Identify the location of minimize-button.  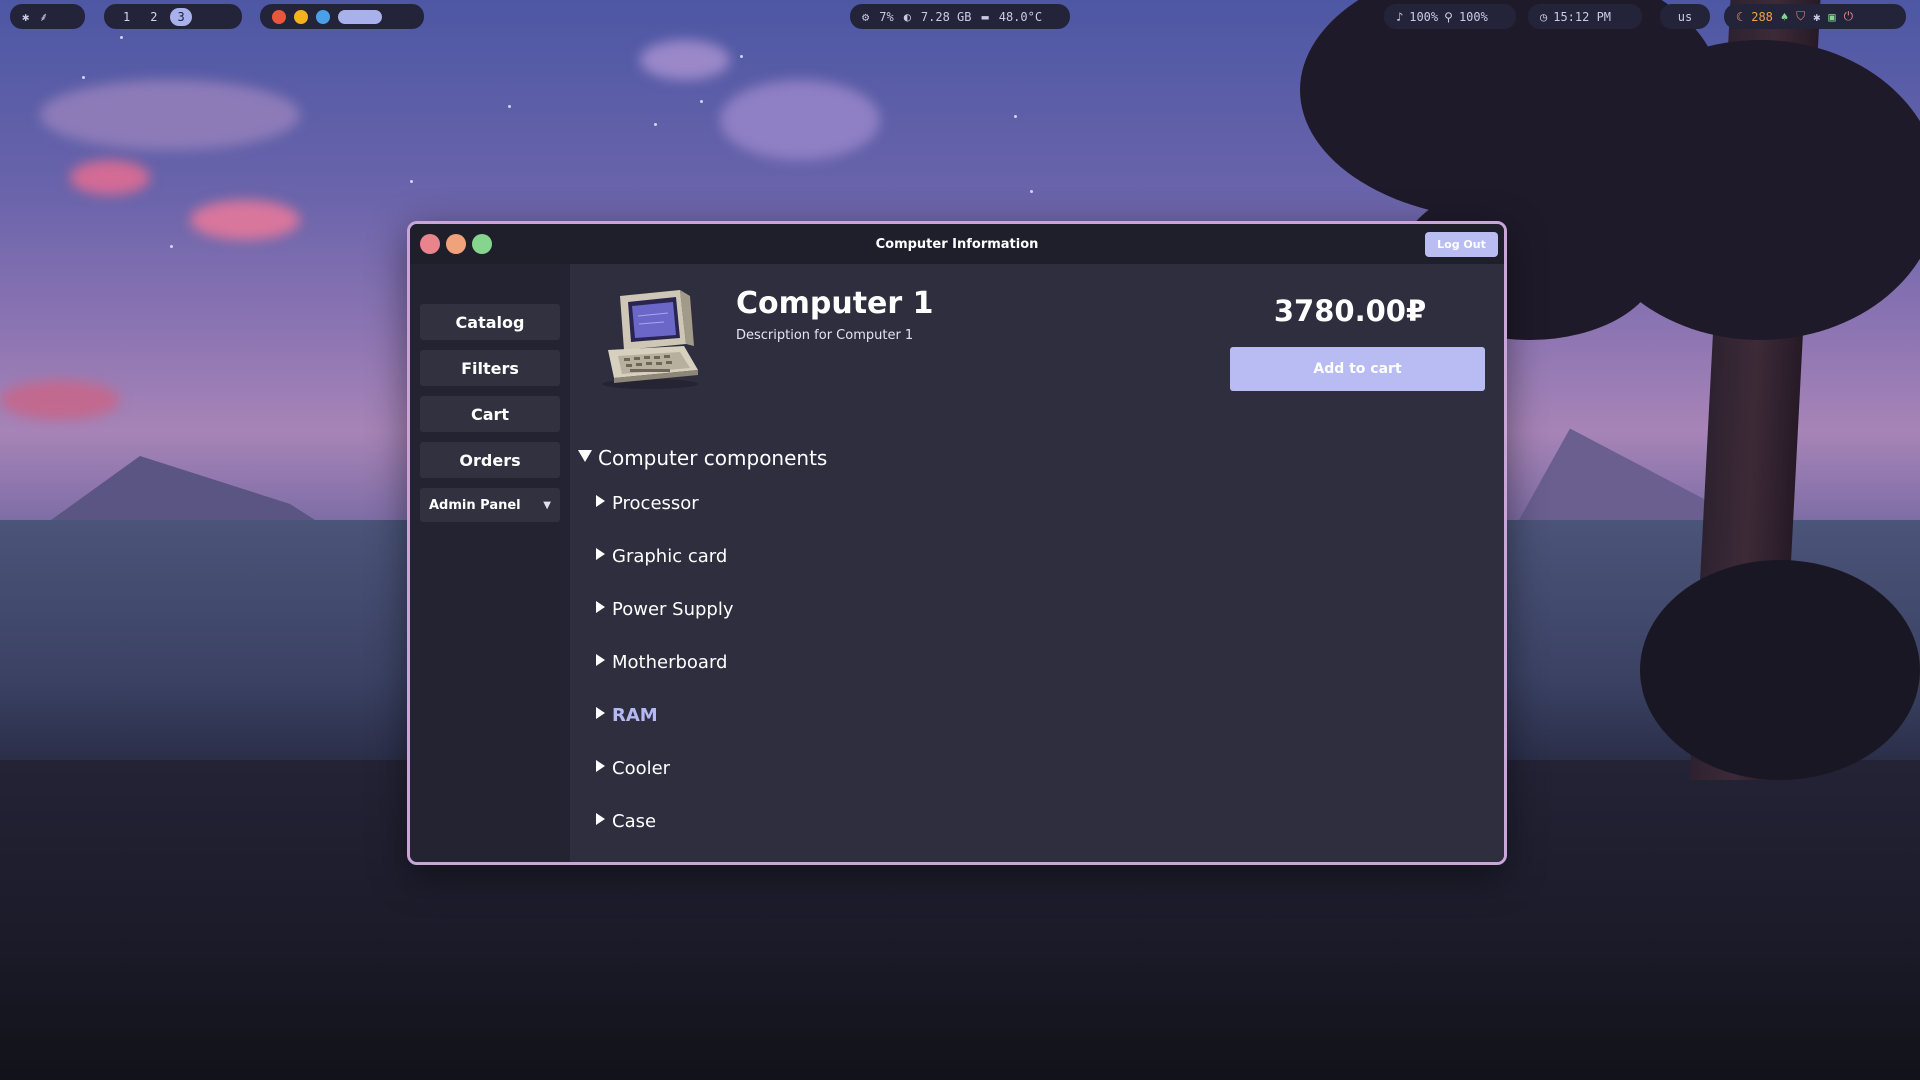
(456, 244).